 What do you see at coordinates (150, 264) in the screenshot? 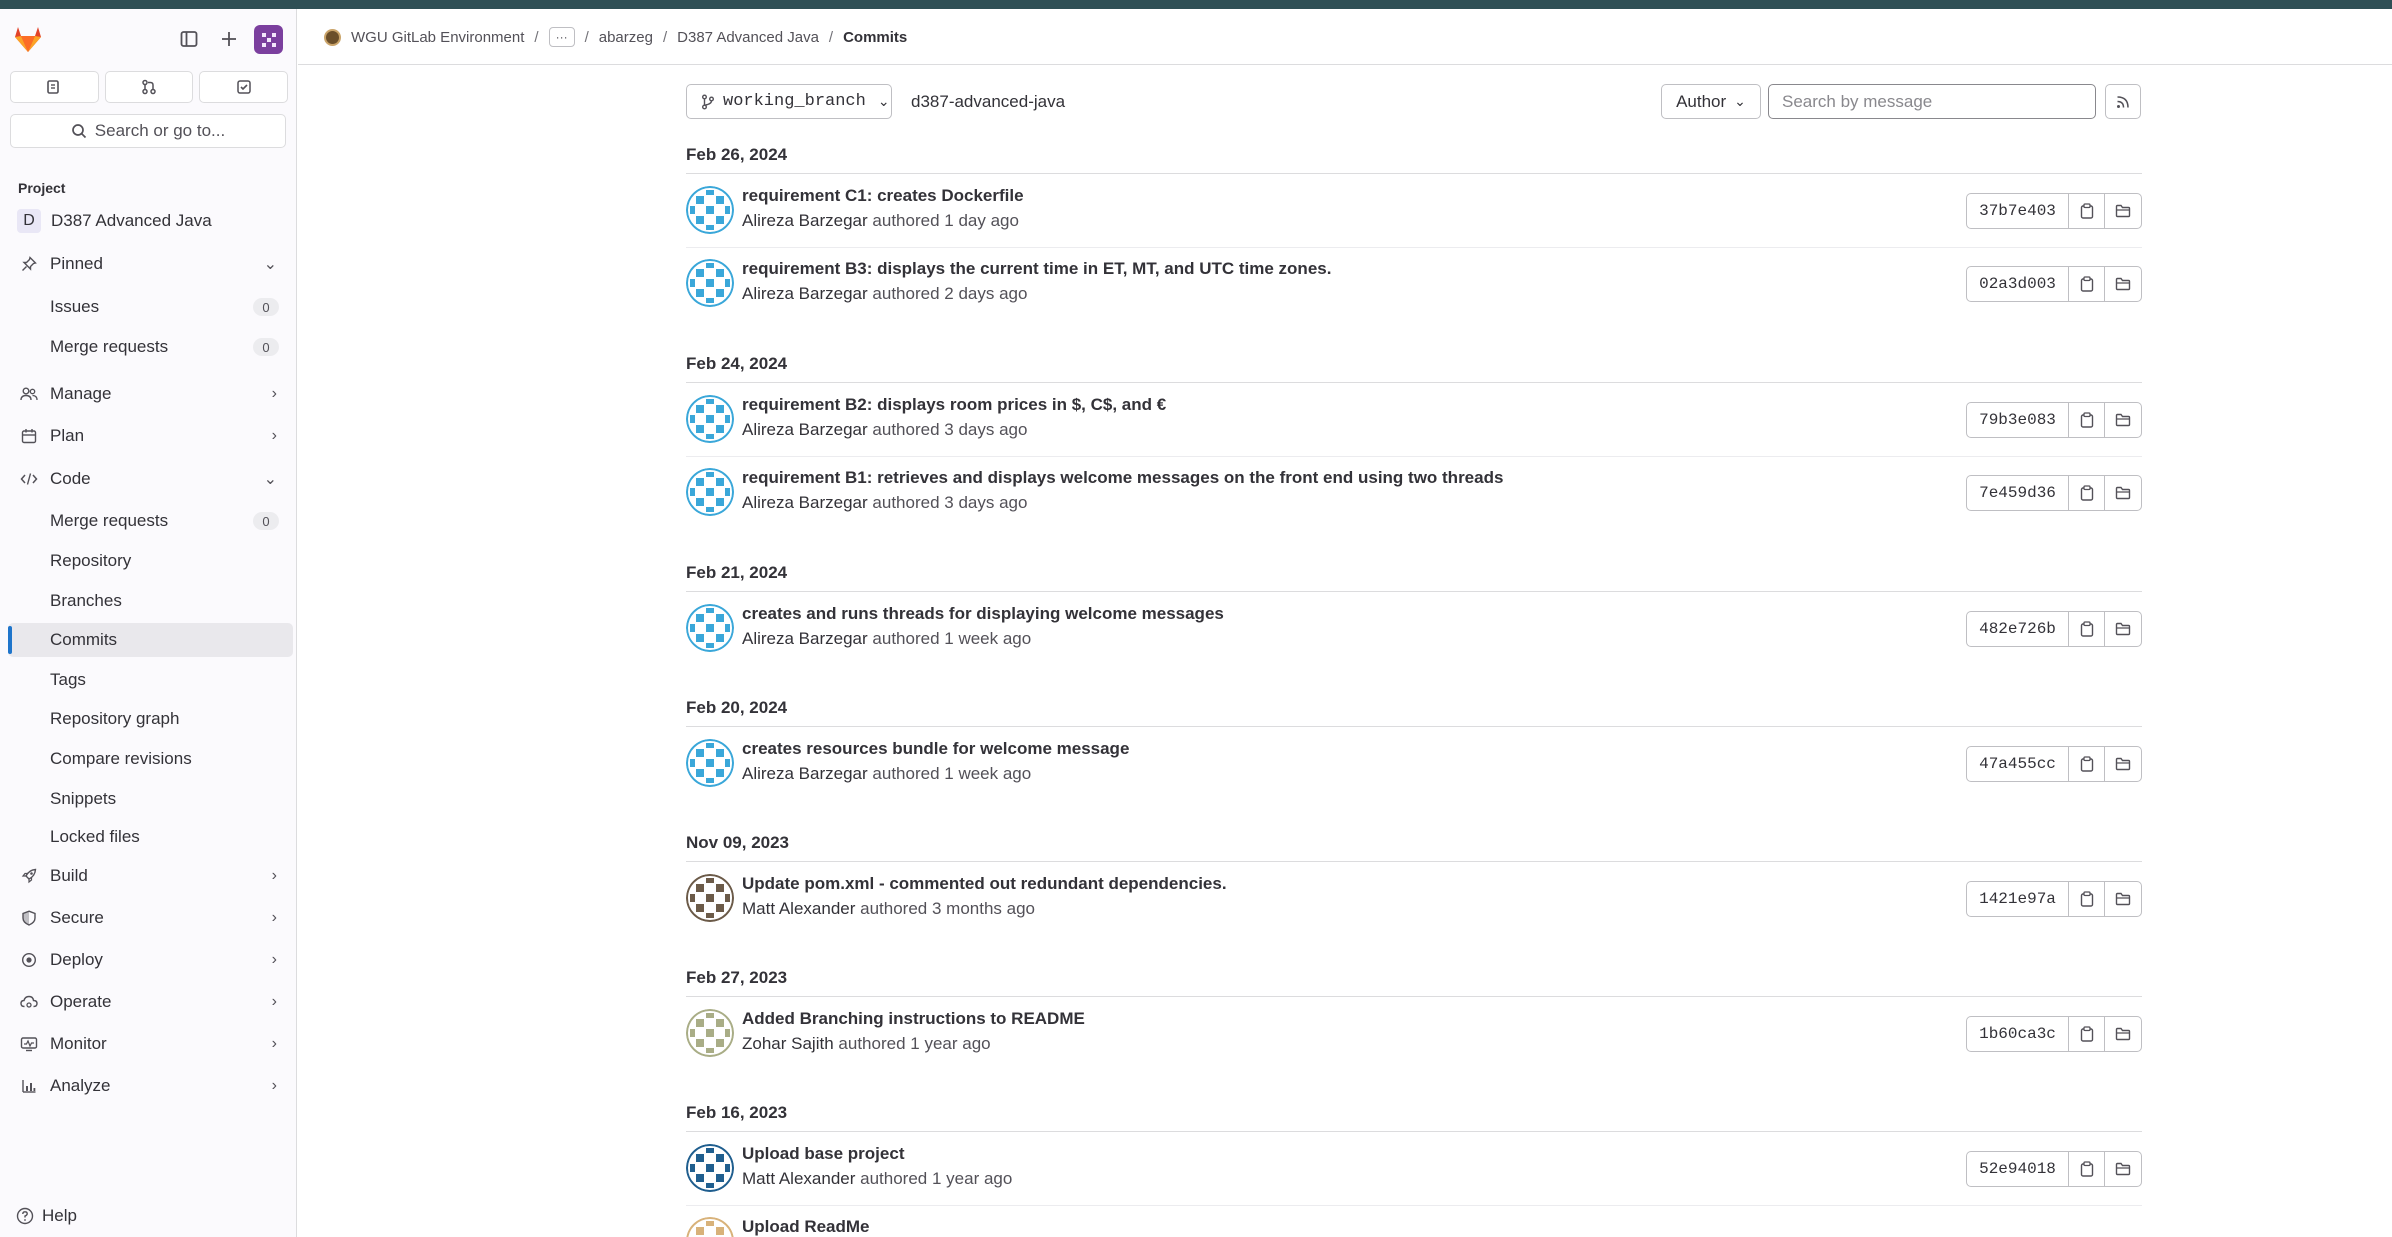
I see `nav-pinned: Pinned ⌄` at bounding box center [150, 264].